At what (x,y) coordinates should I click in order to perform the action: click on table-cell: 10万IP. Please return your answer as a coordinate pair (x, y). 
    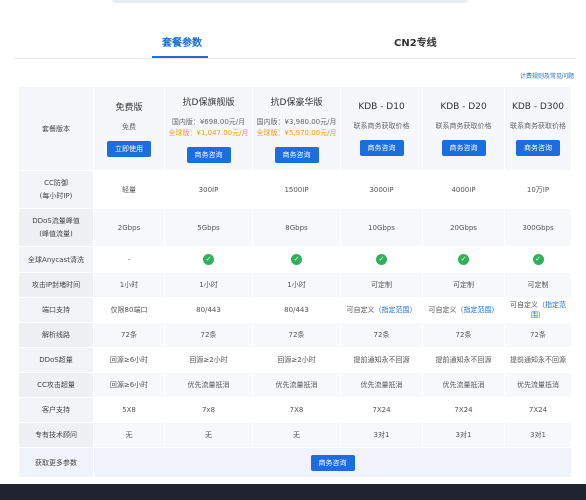
    Looking at the image, I should click on (538, 189).